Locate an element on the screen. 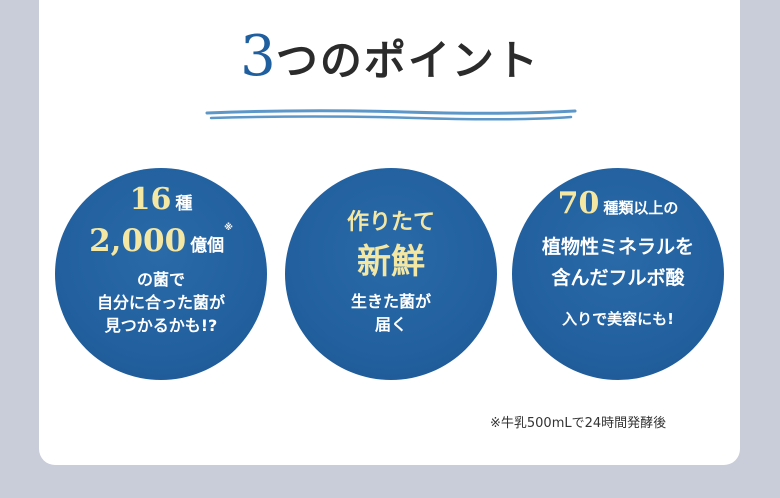 The image size is (780, 498). point-circle-2: 作りたて 新鮮 生きた菌が 届く is located at coordinates (391, 274).